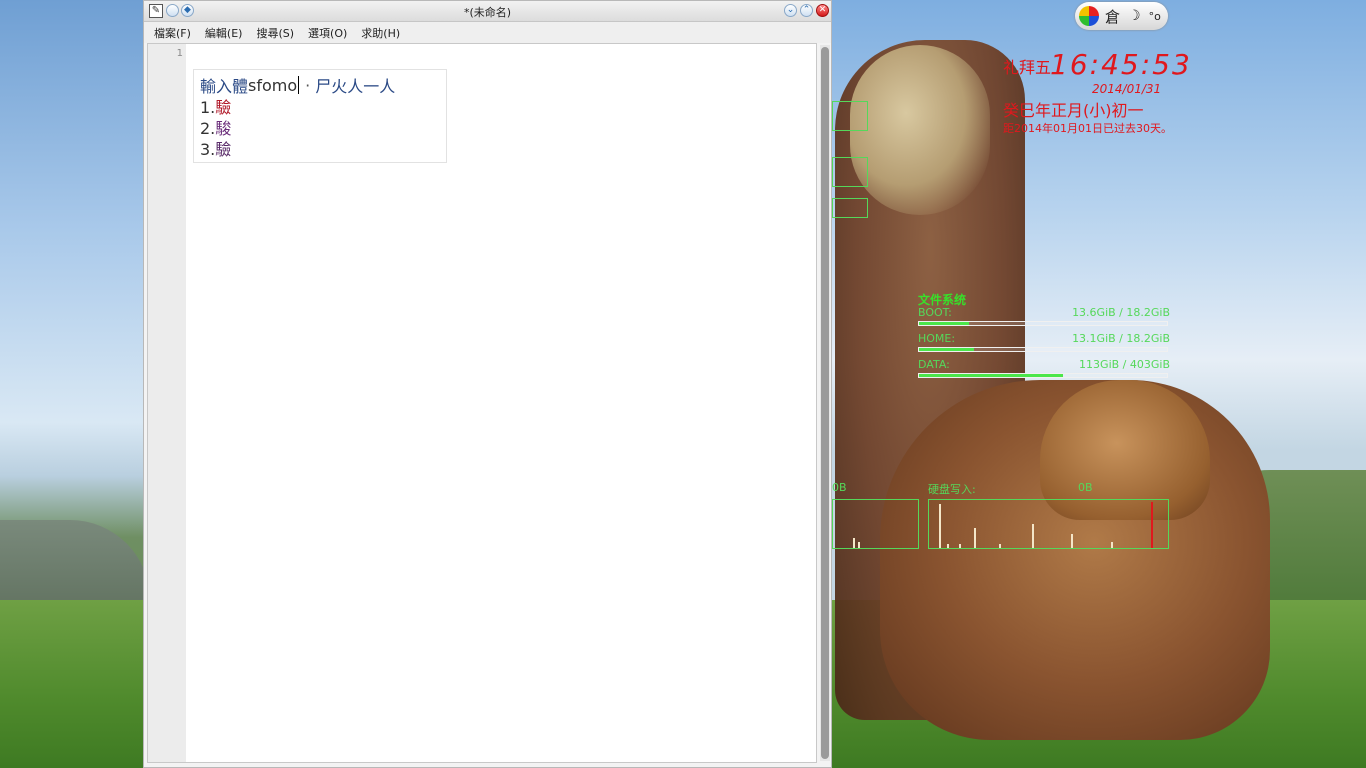 This screenshot has height=768, width=1366. I want to click on candidate-index: 3., so click(208, 149).